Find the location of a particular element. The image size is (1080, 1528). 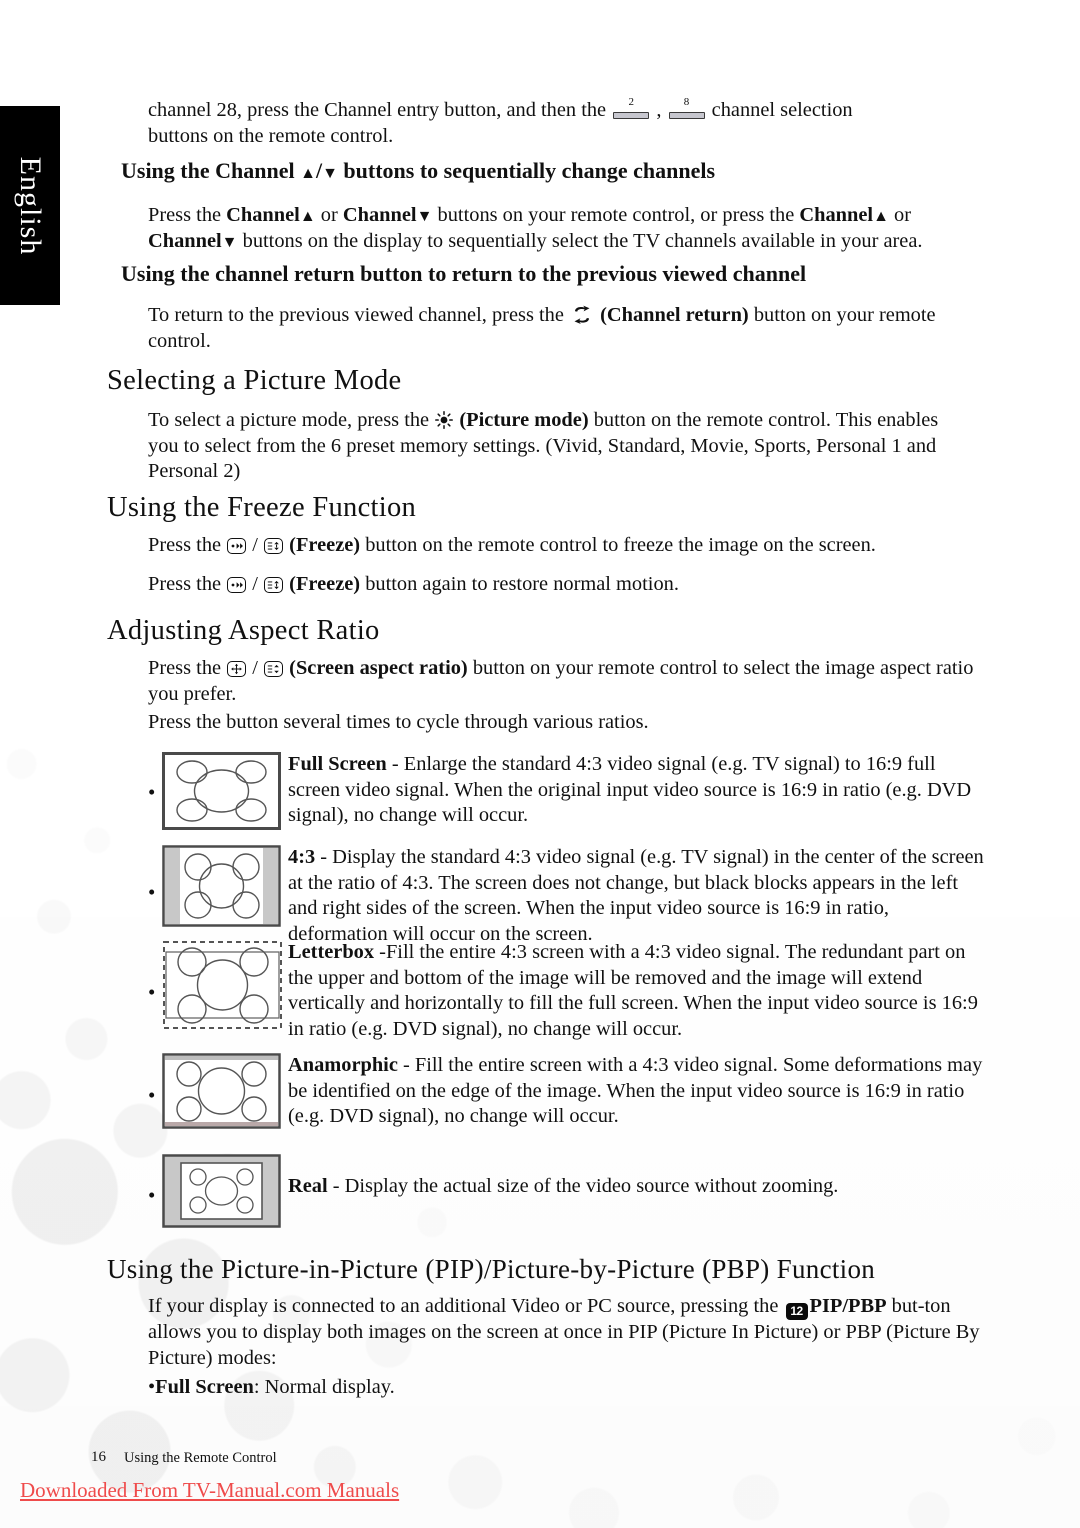

channel-down-triangle-icon: ▼ is located at coordinates (330, 173).